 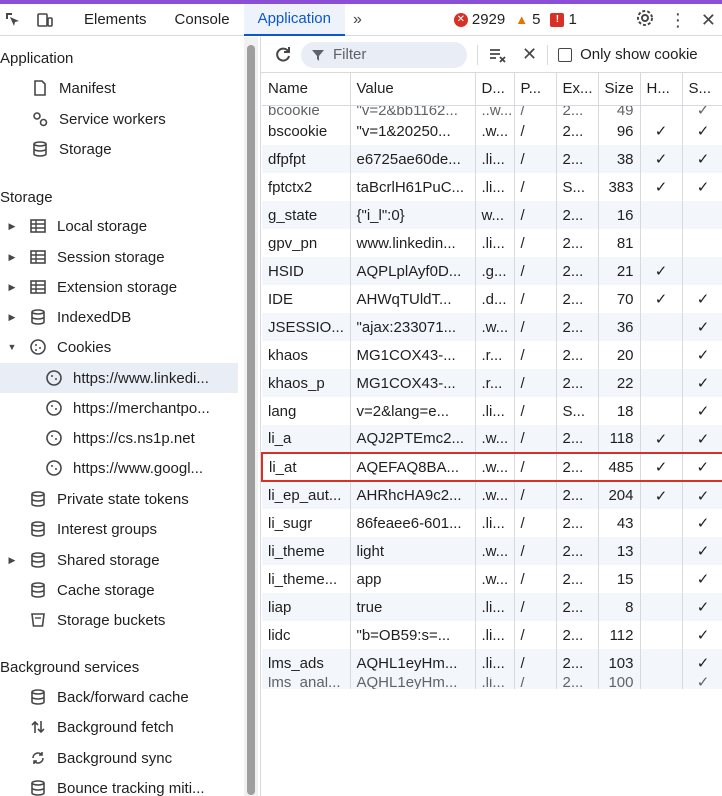 What do you see at coordinates (115, 20) in the screenshot?
I see `tab-elements: Elements` at bounding box center [115, 20].